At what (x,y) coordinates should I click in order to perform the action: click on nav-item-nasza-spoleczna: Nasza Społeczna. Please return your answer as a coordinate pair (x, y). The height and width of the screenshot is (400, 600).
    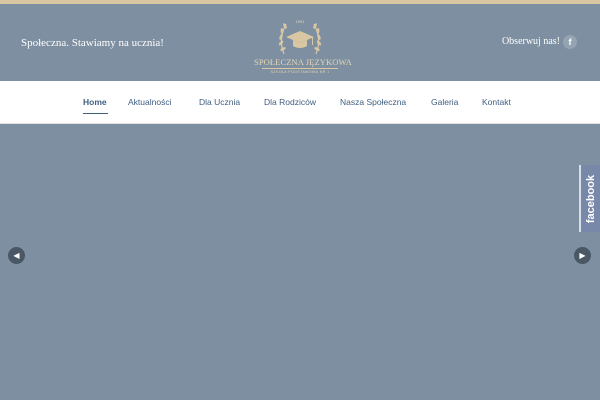
    Looking at the image, I should click on (373, 102).